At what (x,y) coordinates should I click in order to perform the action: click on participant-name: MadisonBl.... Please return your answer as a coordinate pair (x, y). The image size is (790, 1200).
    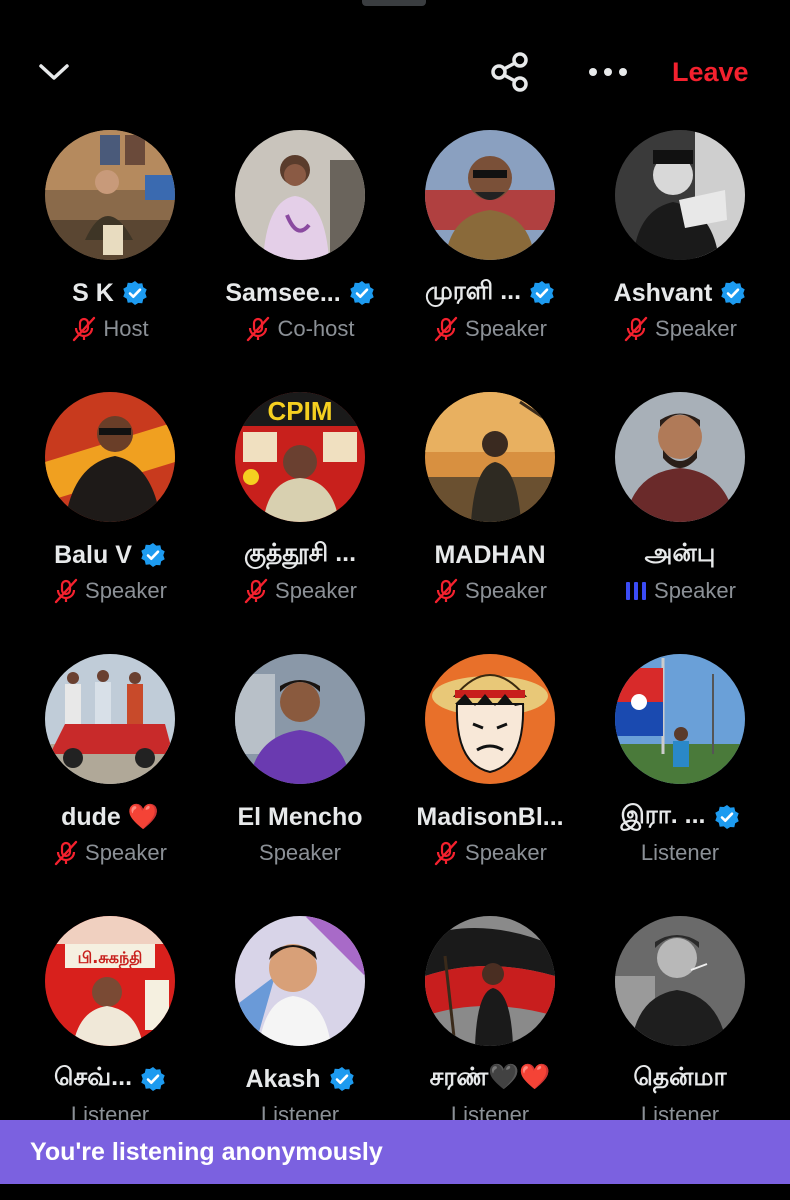
    Looking at the image, I should click on (490, 816).